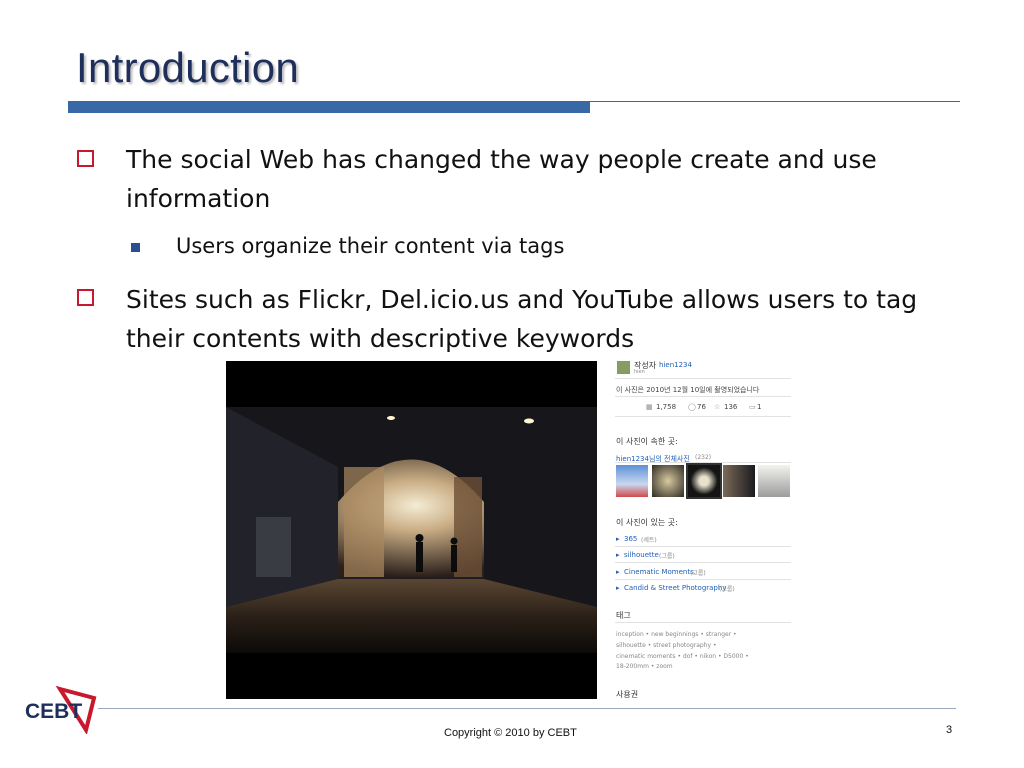 This screenshot has height=768, width=1024. I want to click on set-link-cinematic-moments: Cinematic Moments., so click(660, 572).